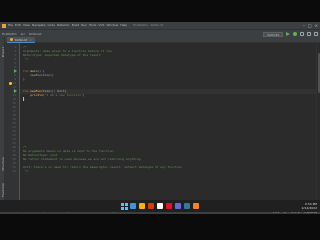 This screenshot has width=320, height=240. Describe the element at coordinates (10, 25) in the screenshot. I see `menu-file: File` at that location.